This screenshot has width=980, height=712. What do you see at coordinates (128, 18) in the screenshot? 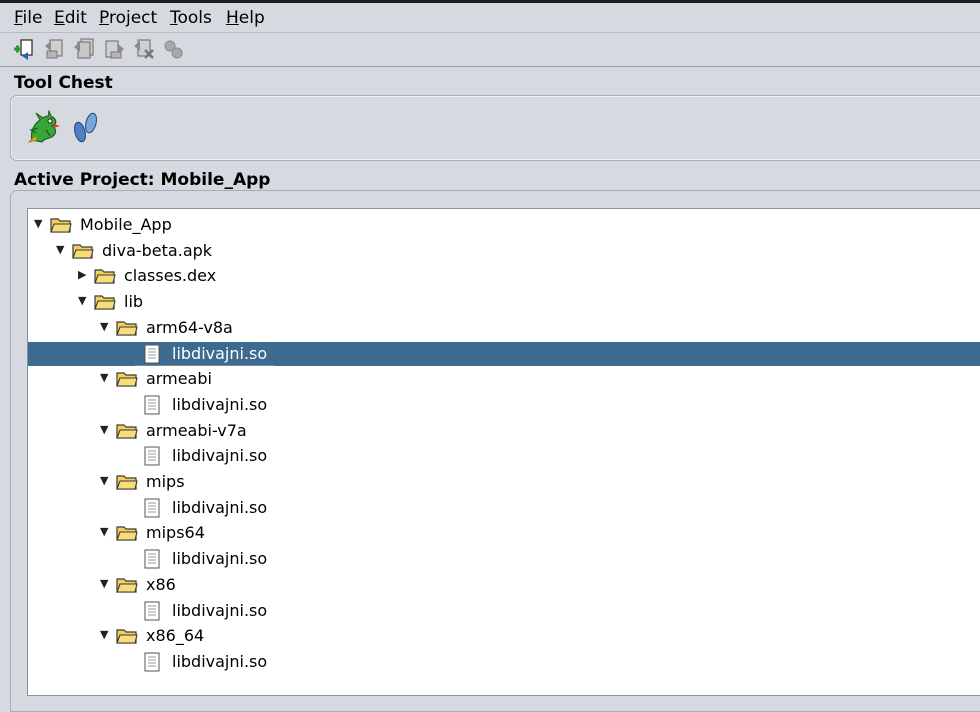
I see `menu-project: Project` at bounding box center [128, 18].